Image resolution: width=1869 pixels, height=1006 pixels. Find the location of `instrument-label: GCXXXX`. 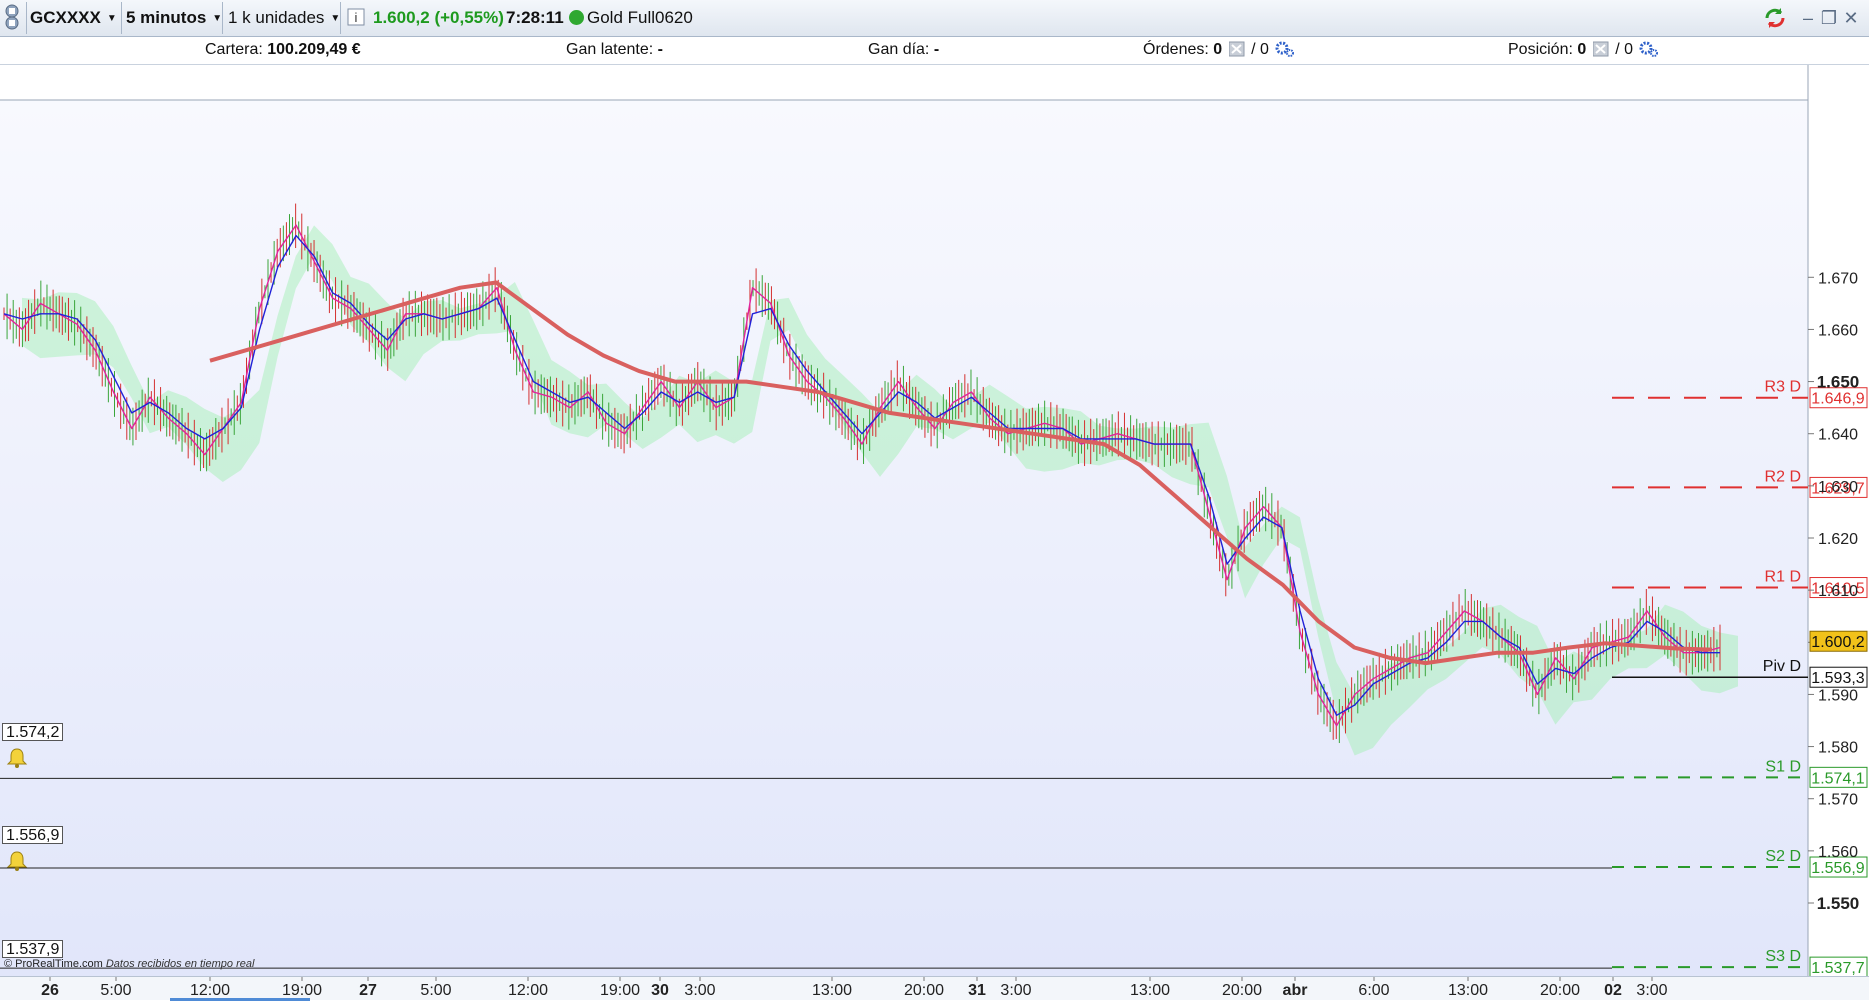

instrument-label: GCXXXX is located at coordinates (65, 17).